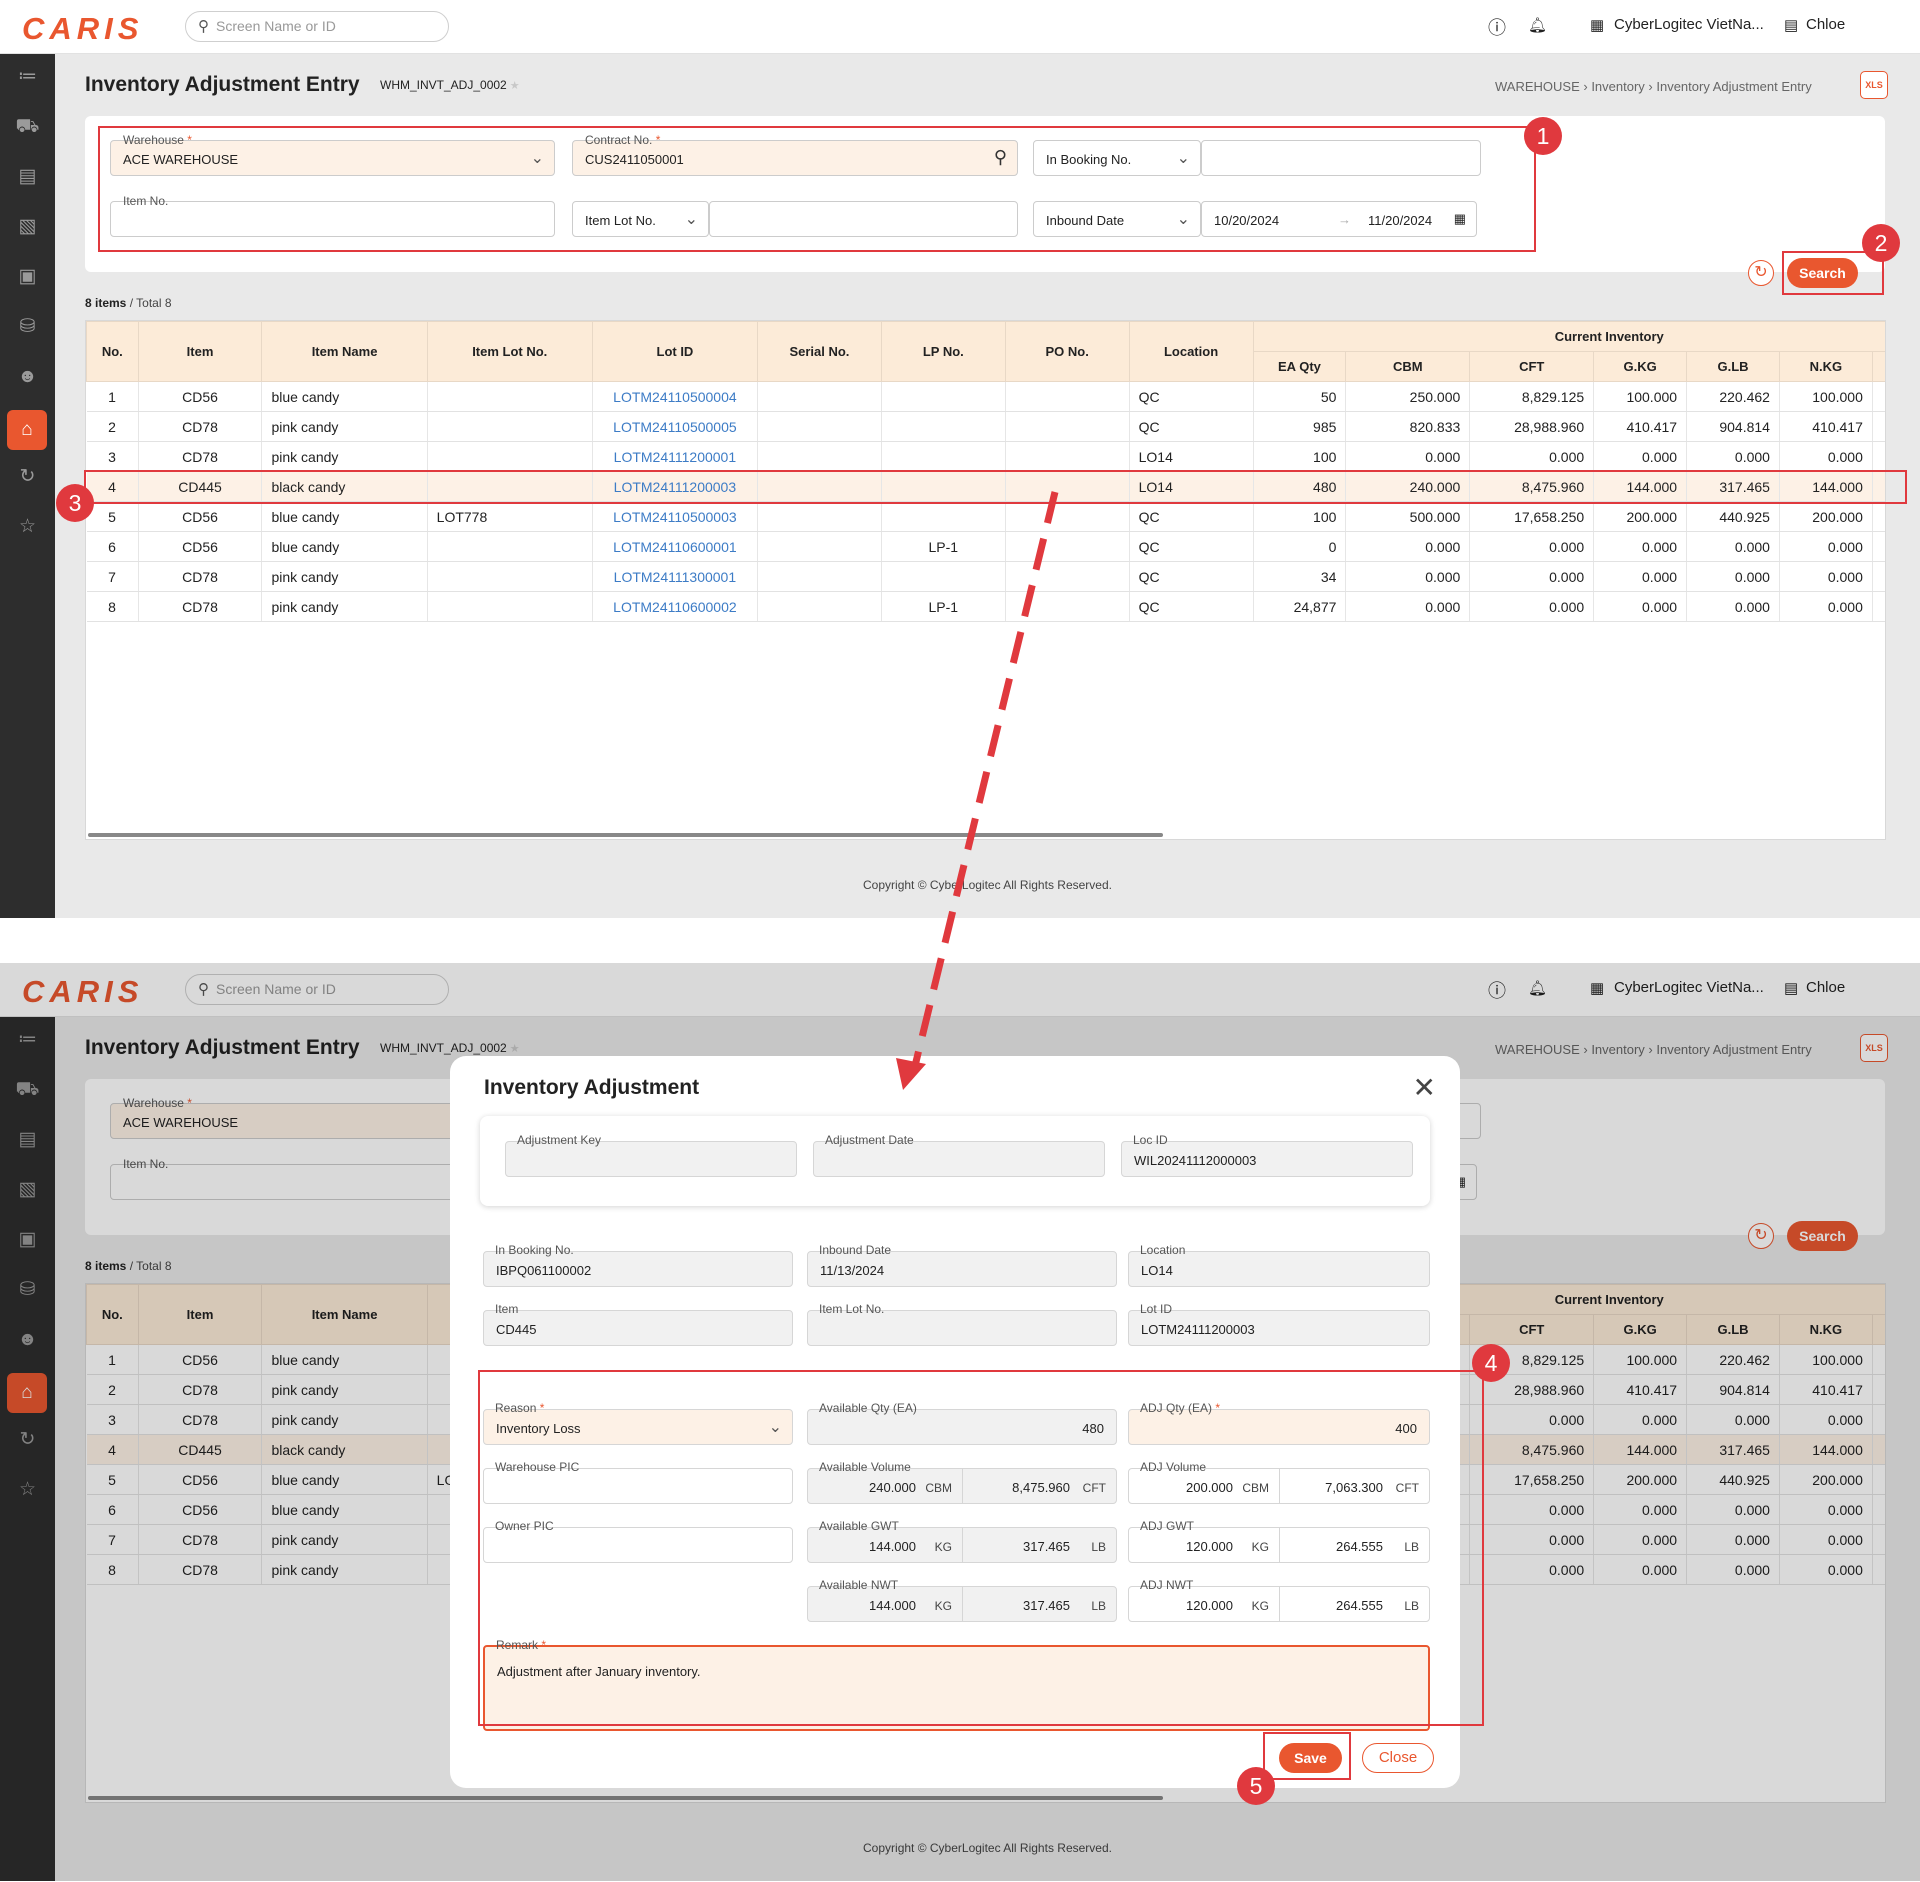  I want to click on lot-id-link: LOTM24110500005, so click(675, 426).